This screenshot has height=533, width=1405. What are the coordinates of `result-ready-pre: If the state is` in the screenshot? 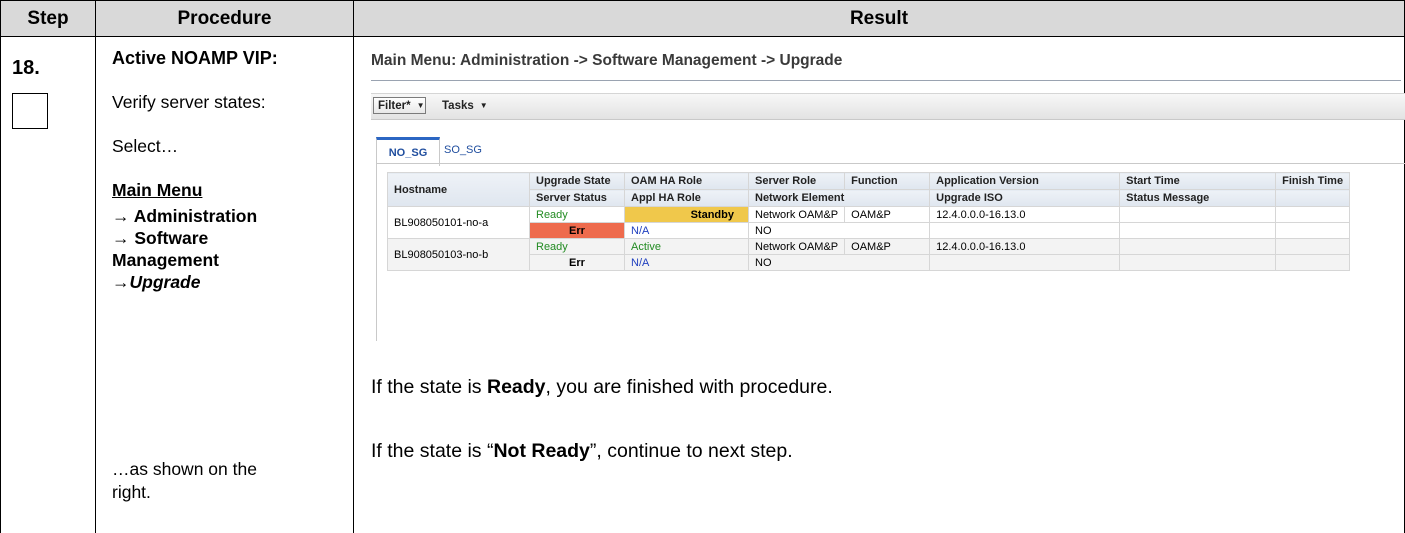 It's located at (429, 387).